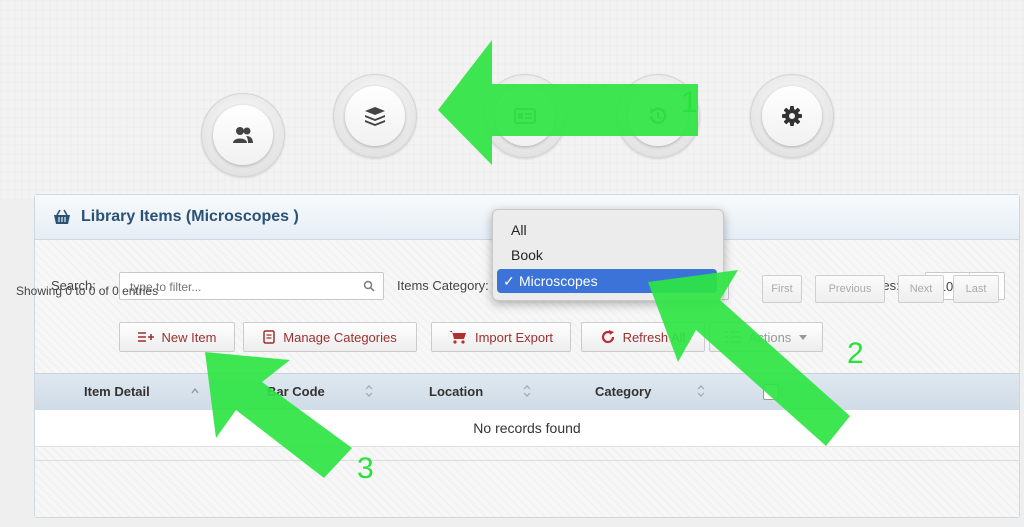 This screenshot has width=1024, height=527. What do you see at coordinates (658, 115) in the screenshot?
I see `history-icon` at bounding box center [658, 115].